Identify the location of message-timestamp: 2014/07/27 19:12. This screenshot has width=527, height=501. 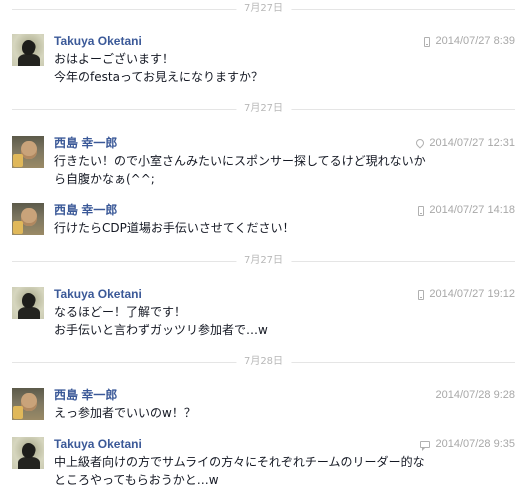
(472, 294).